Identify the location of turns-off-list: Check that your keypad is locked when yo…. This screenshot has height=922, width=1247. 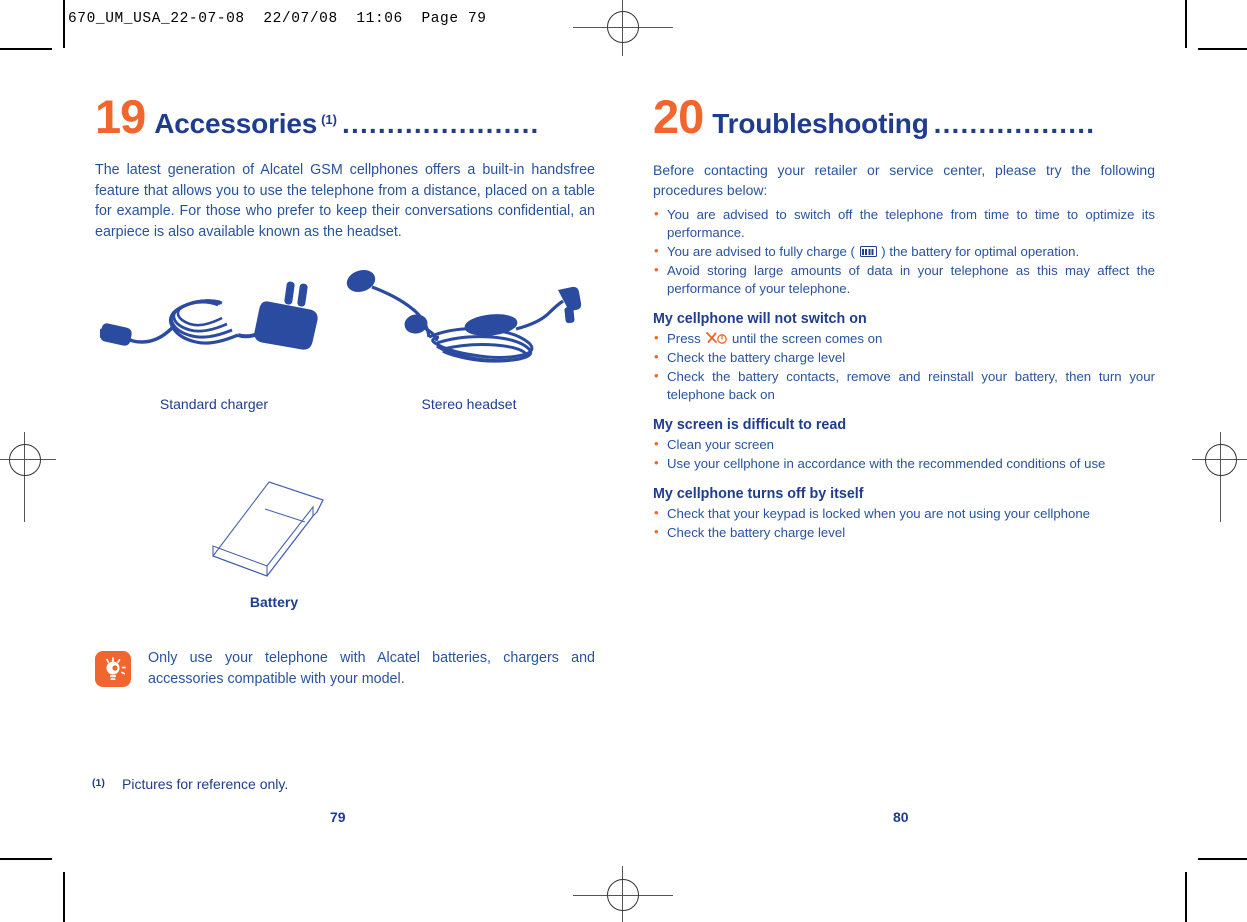
(904, 523).